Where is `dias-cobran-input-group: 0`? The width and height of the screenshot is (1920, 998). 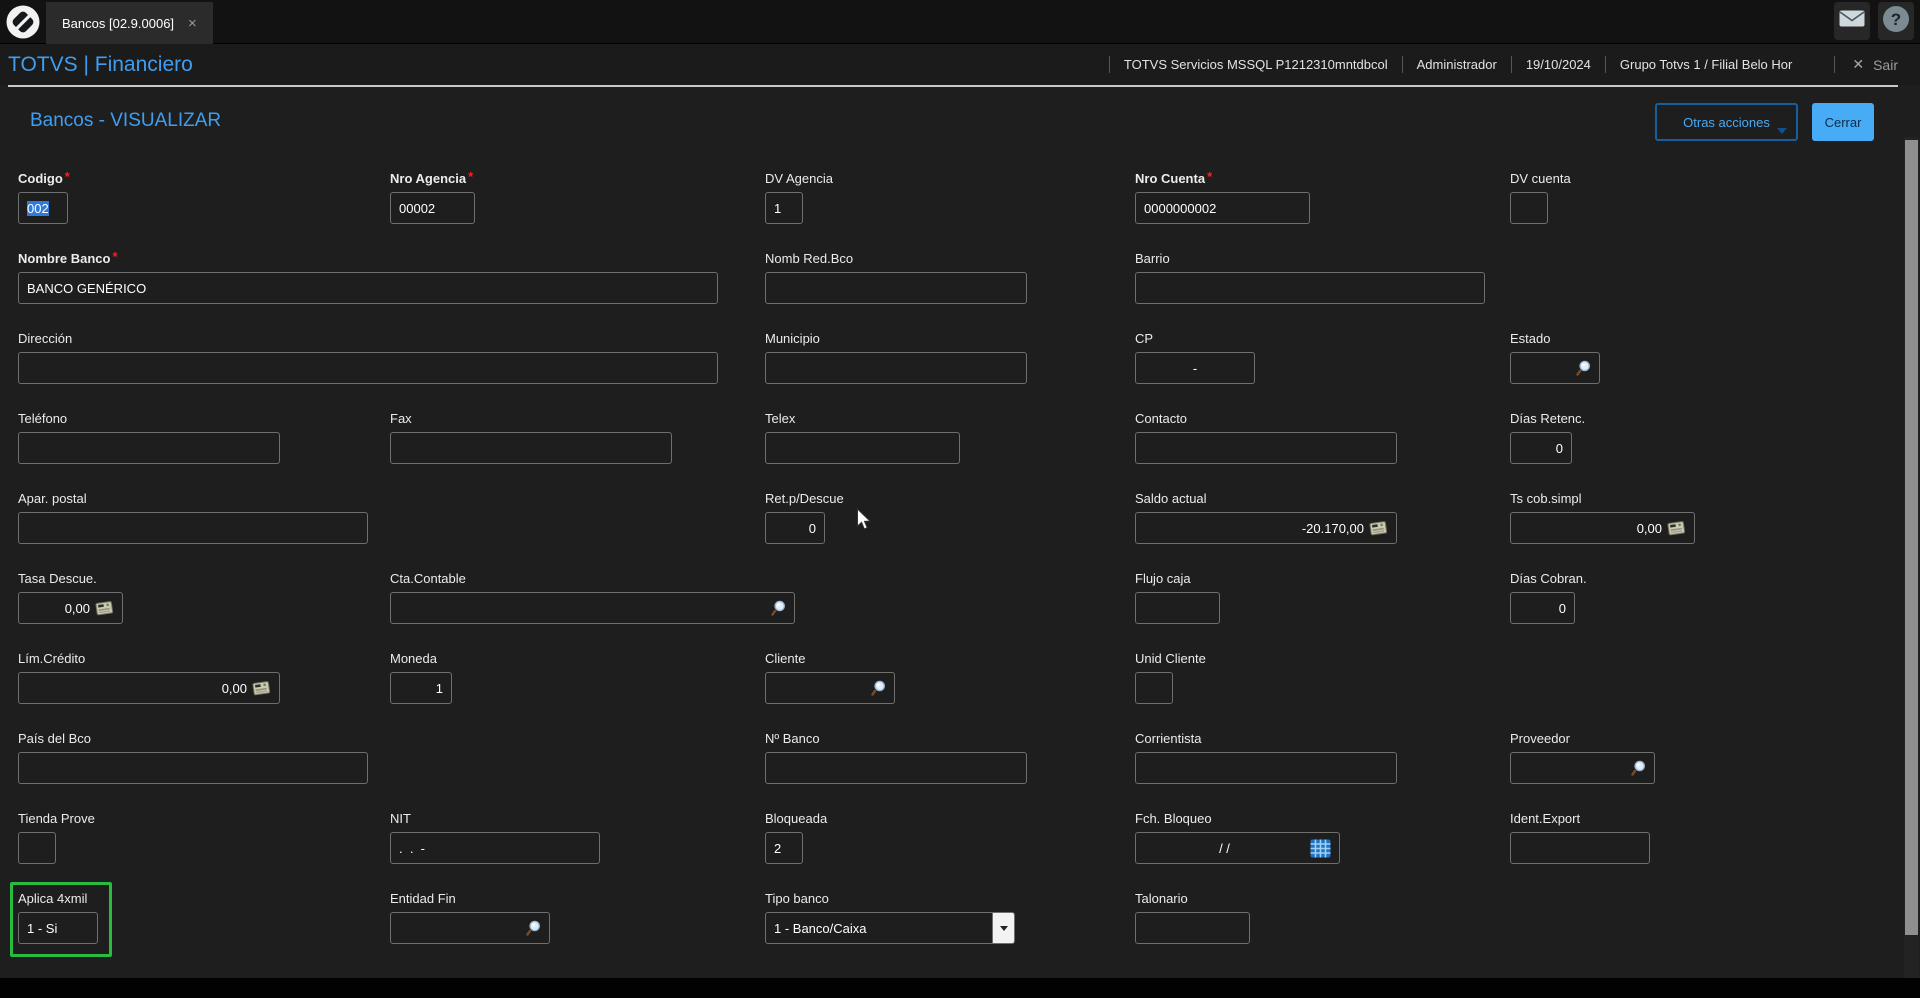
dias-cobran-input-group: 0 is located at coordinates (1542, 608).